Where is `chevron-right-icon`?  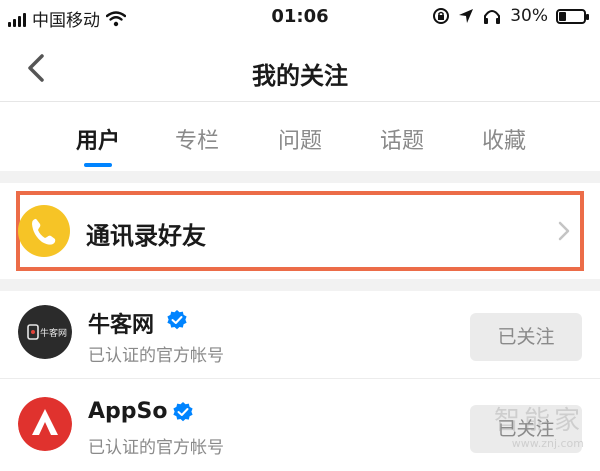 chevron-right-icon is located at coordinates (564, 231).